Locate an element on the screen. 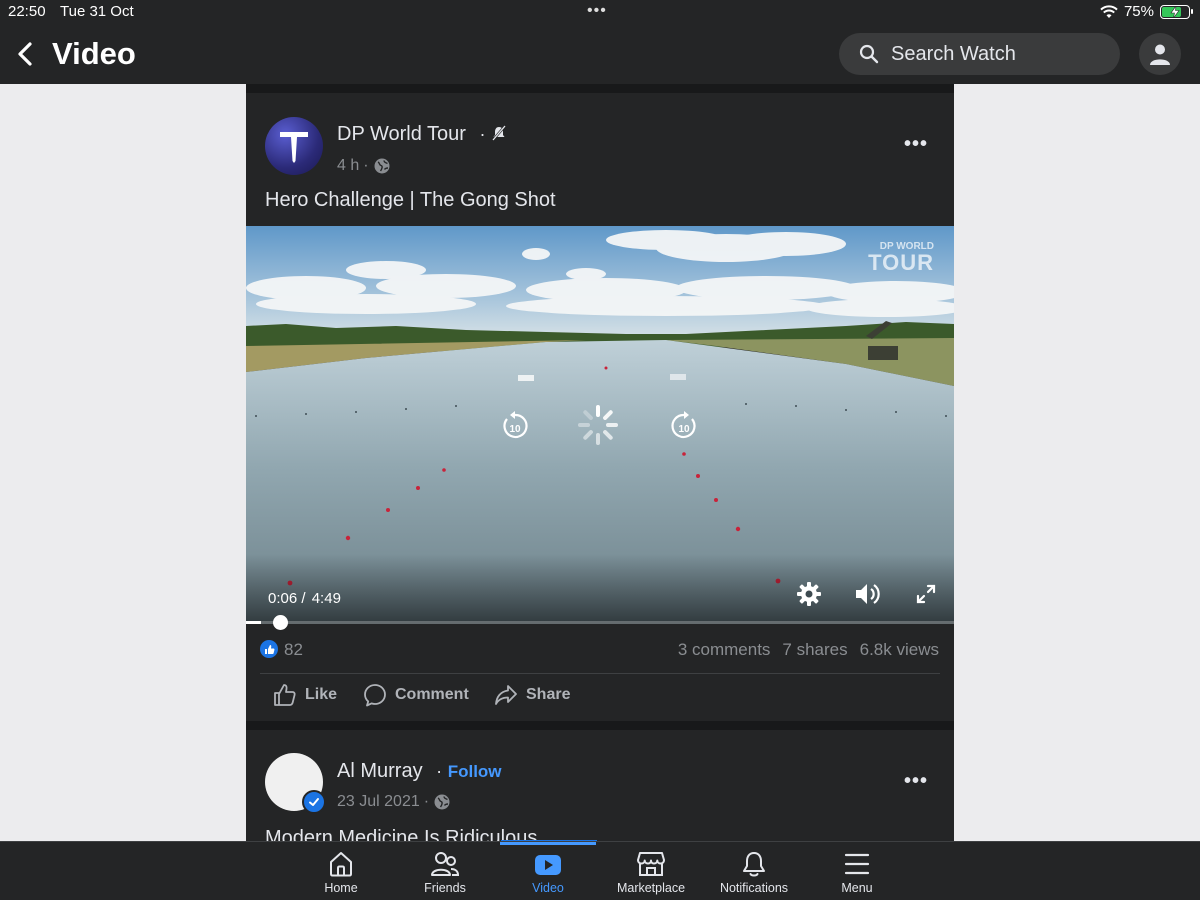 The height and width of the screenshot is (900, 1200). dp-world-tour-logo-icon is located at coordinates (294, 147).